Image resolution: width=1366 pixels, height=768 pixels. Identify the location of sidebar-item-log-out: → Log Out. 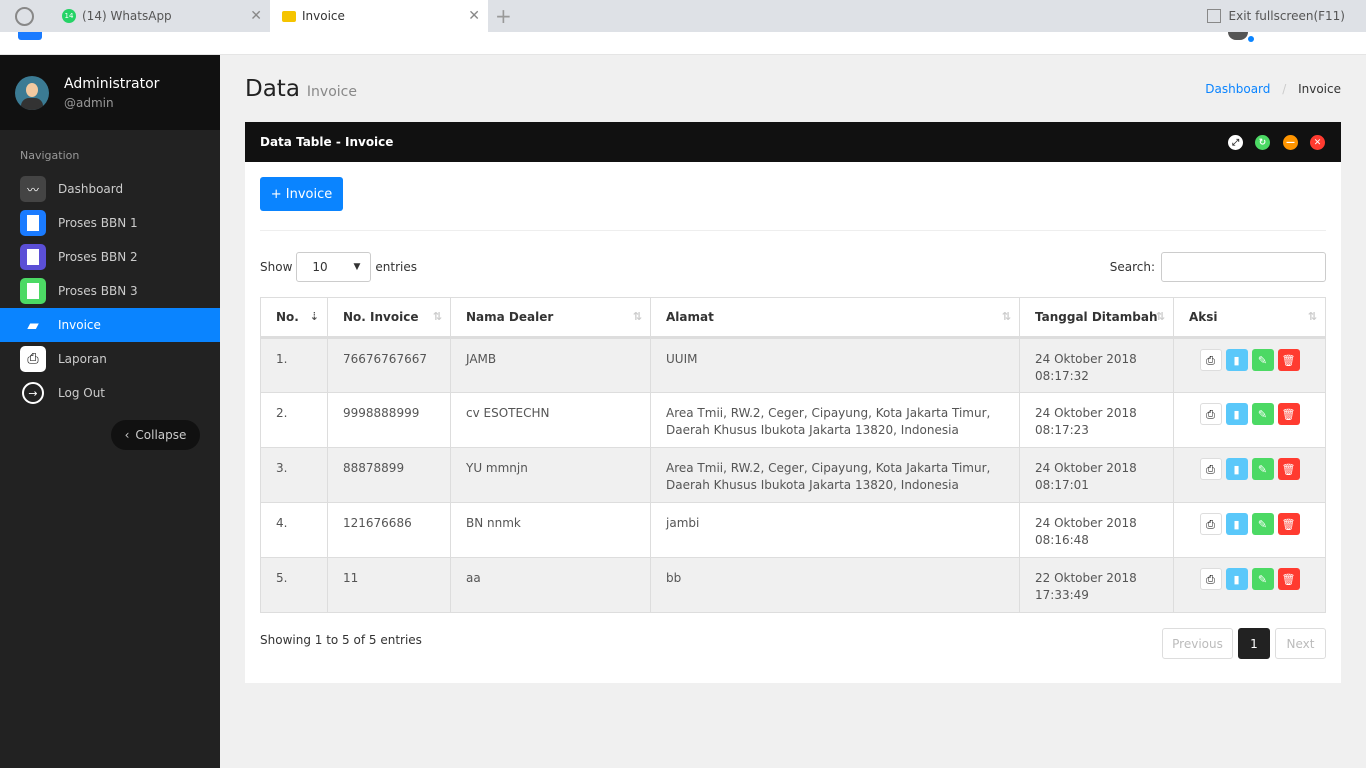
(110, 393).